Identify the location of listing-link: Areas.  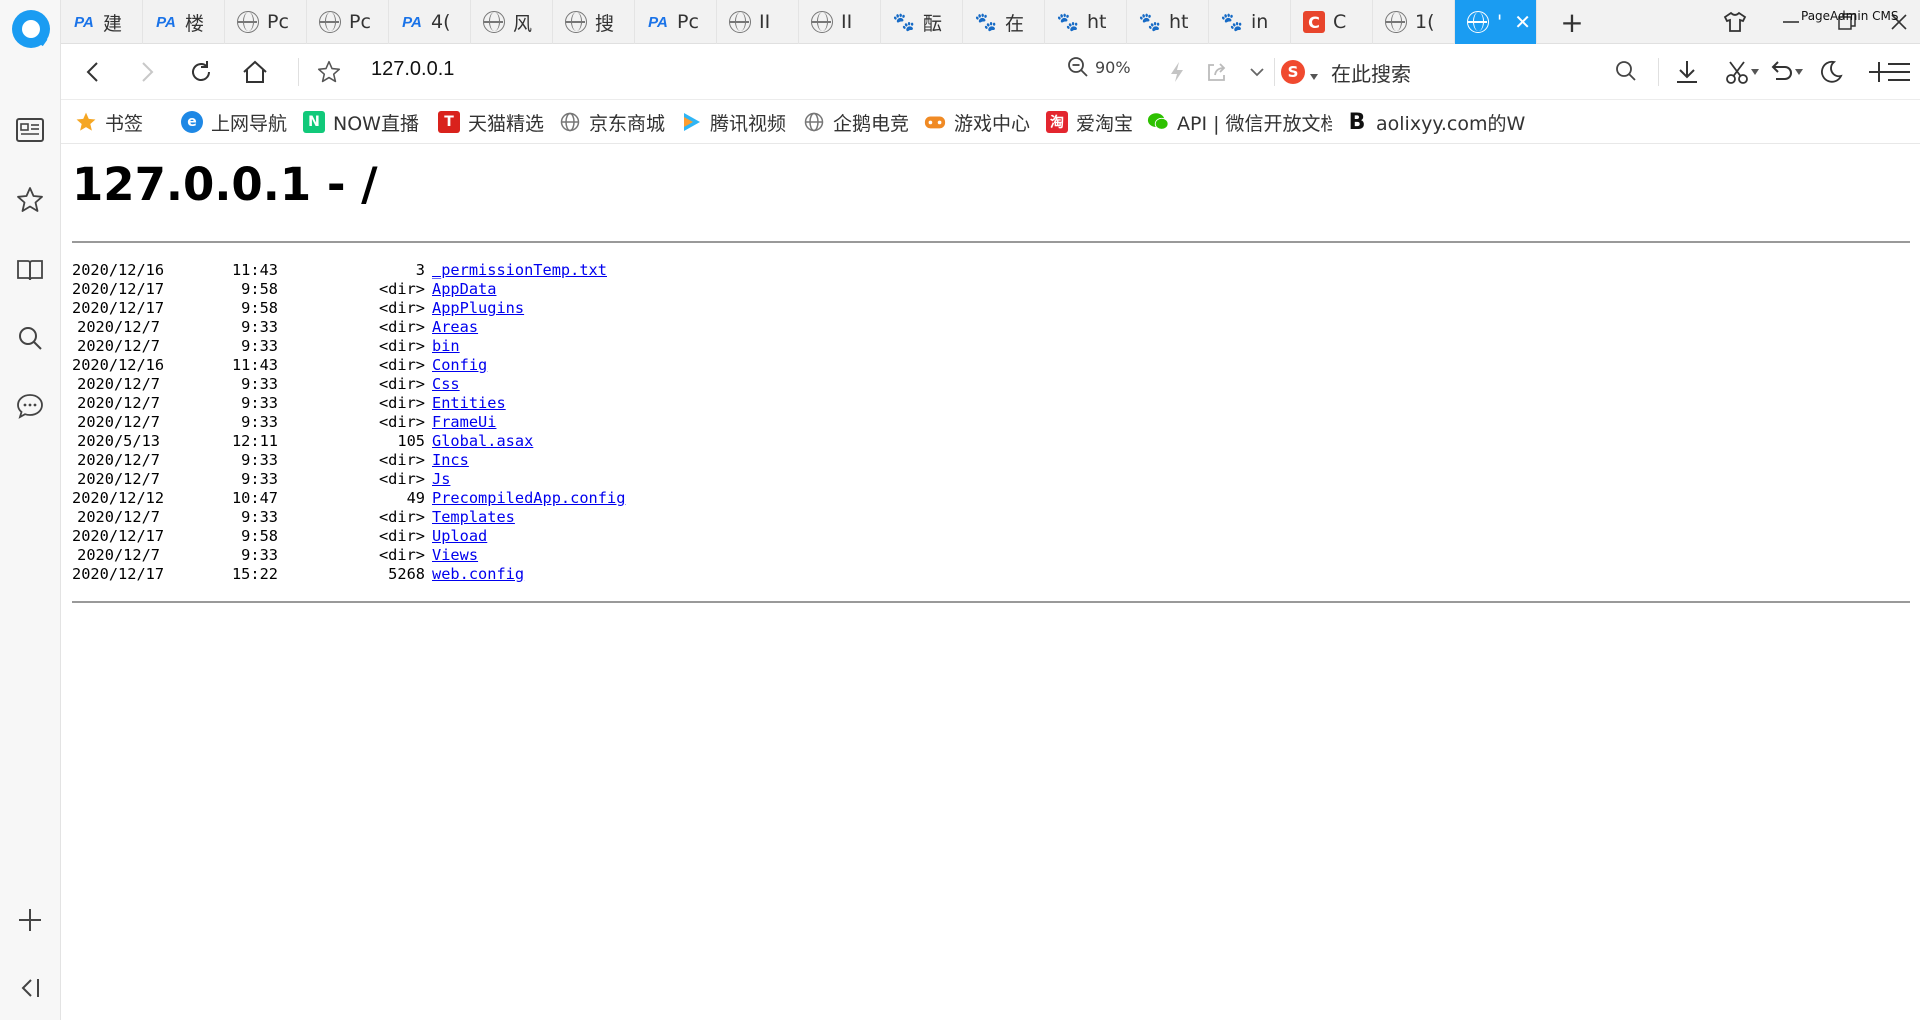
(455, 327).